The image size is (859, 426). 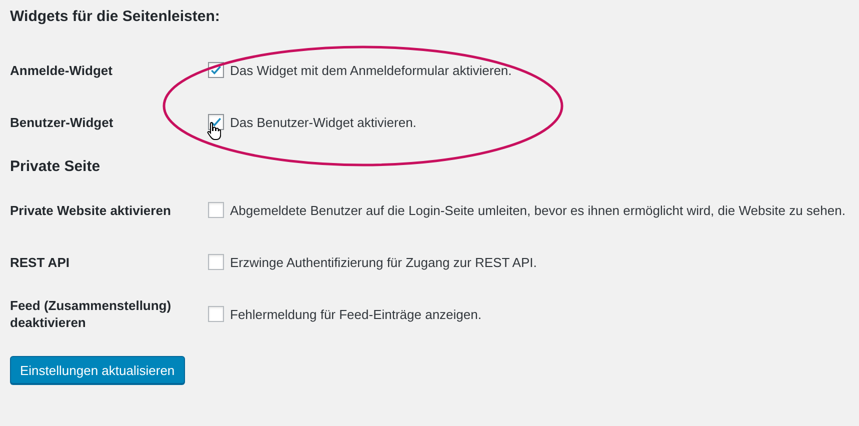 What do you see at coordinates (62, 70) in the screenshot?
I see `setting-label: Anmelde-Widget` at bounding box center [62, 70].